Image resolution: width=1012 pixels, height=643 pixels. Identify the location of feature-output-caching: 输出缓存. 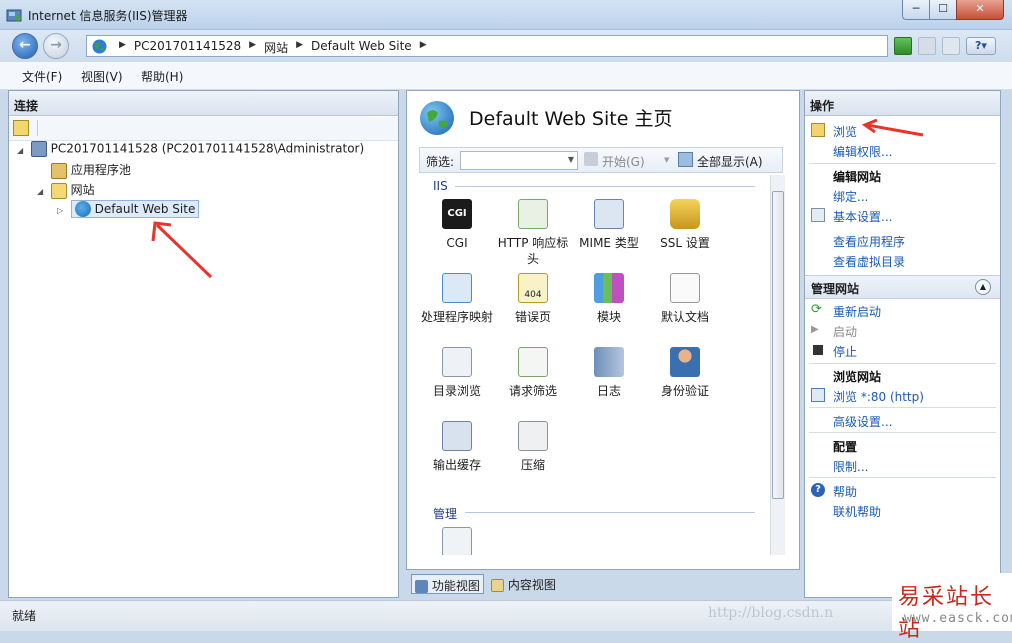
(457, 447).